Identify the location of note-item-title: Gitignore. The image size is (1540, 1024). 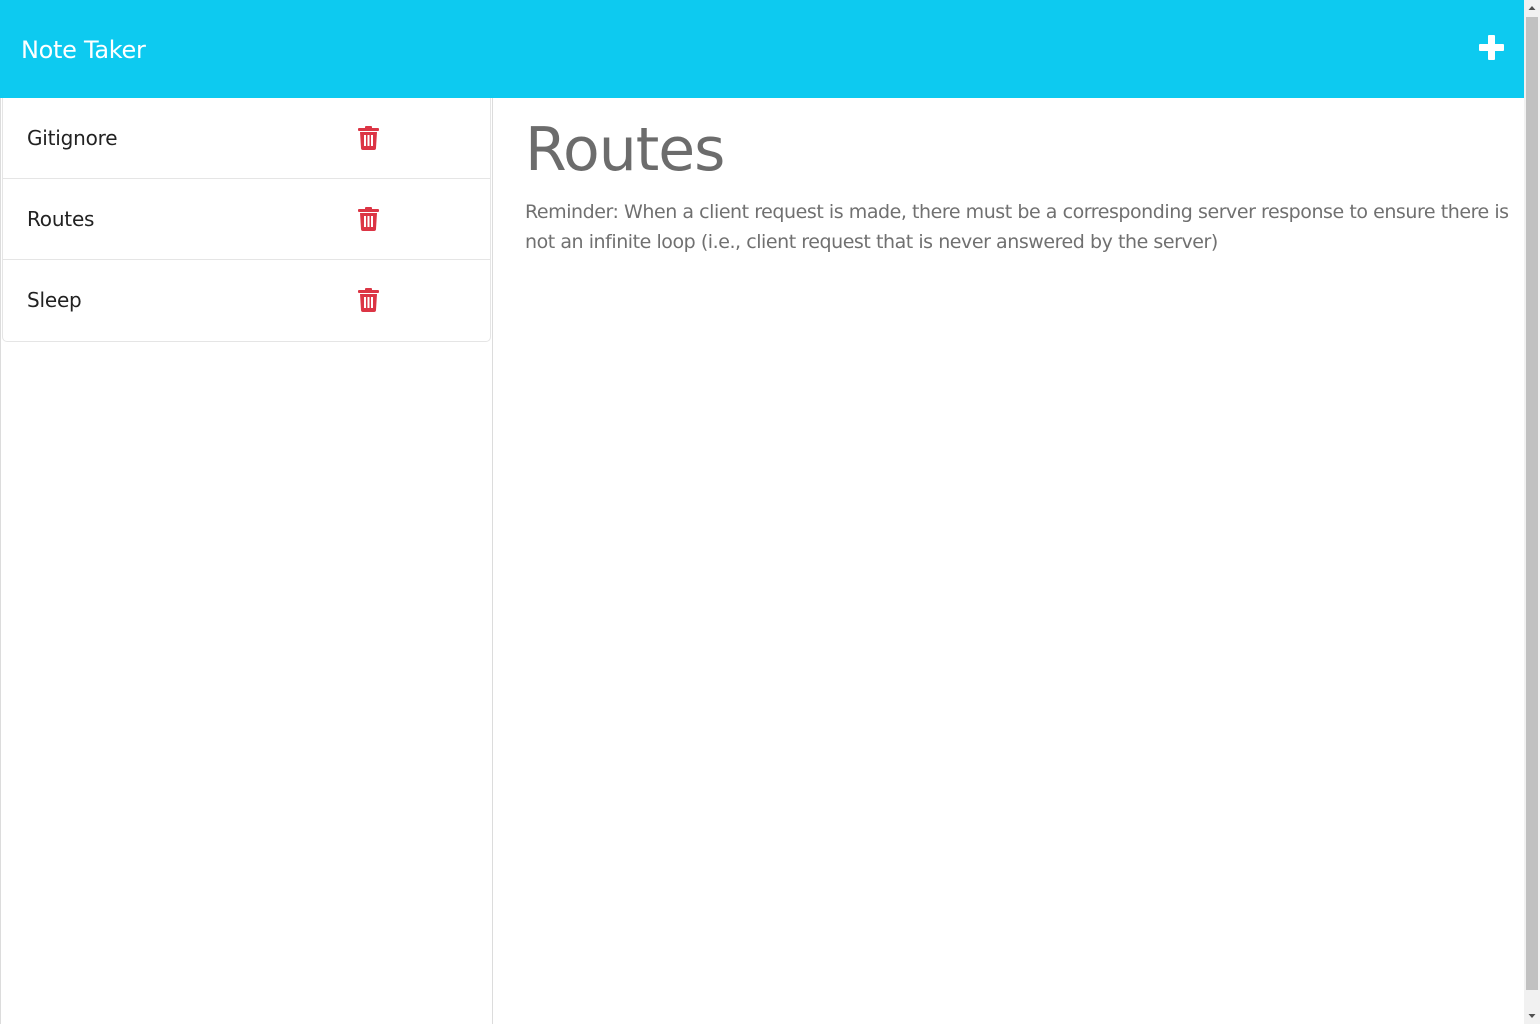
(72, 138).